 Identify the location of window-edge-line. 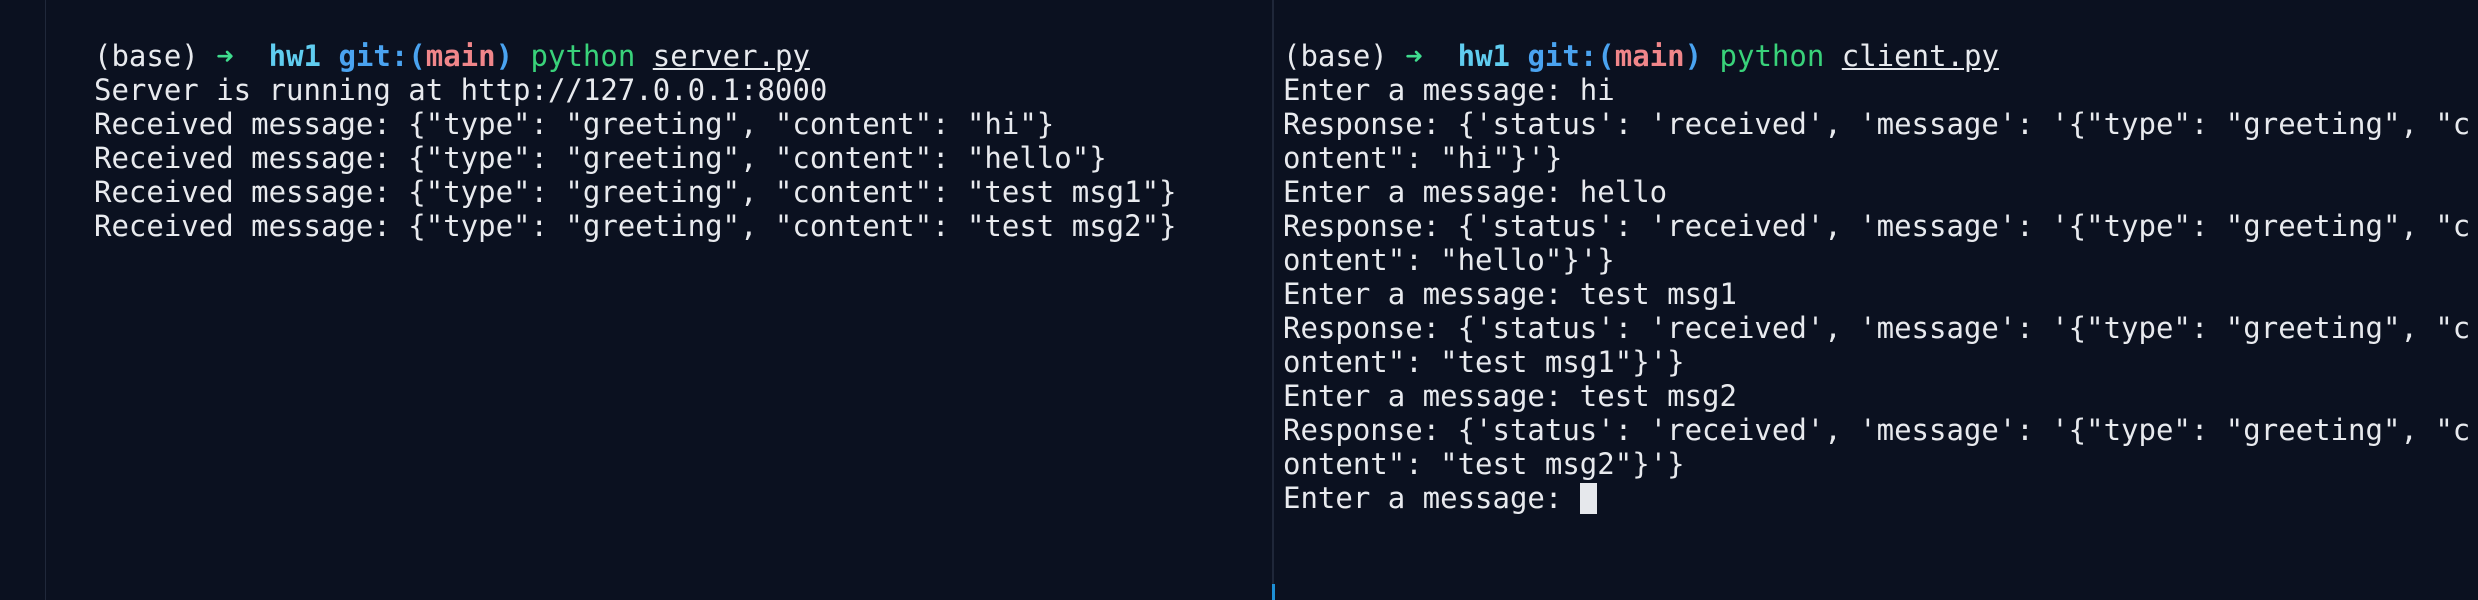
(45, 300).